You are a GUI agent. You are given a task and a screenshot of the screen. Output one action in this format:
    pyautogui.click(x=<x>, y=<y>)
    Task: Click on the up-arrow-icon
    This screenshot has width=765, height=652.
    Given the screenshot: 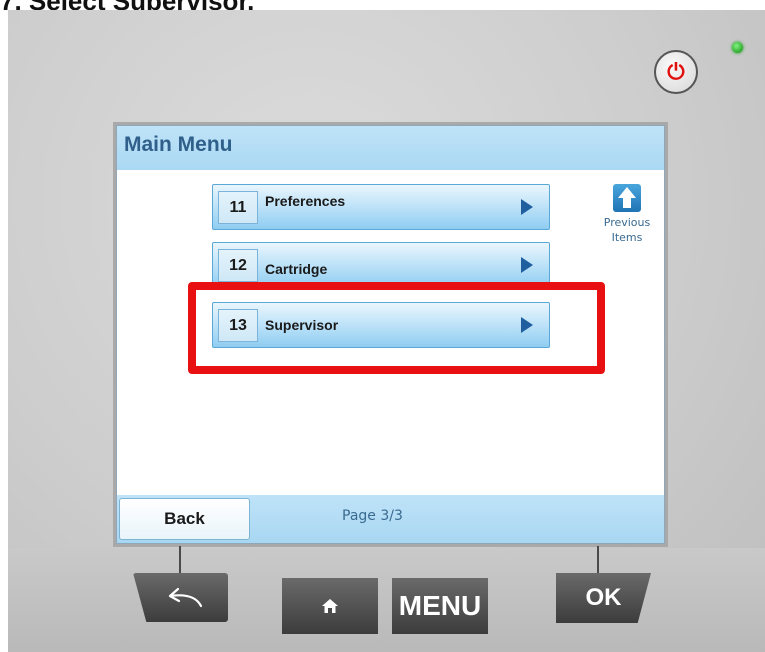 What is the action you would take?
    pyautogui.click(x=627, y=198)
    